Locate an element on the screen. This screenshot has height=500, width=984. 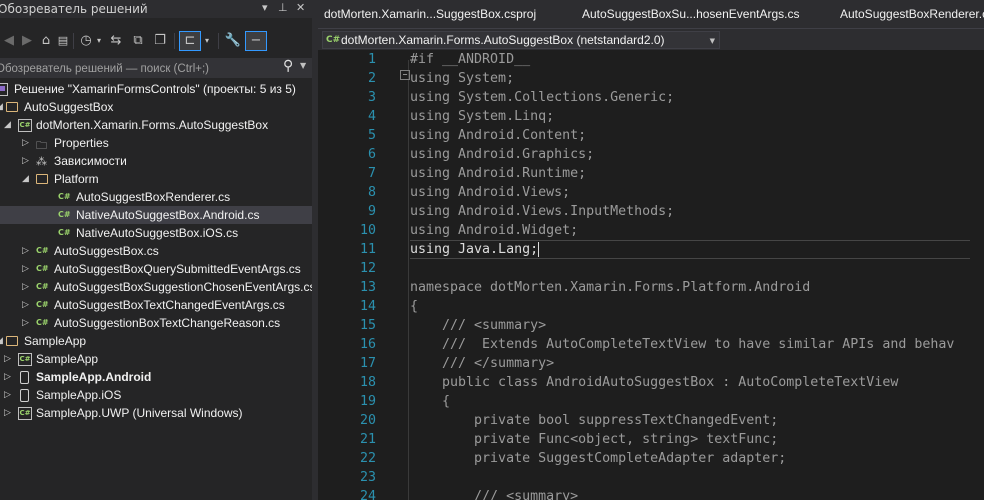
code-line: using Android.Views.InputMethods; is located at coordinates (542, 211).